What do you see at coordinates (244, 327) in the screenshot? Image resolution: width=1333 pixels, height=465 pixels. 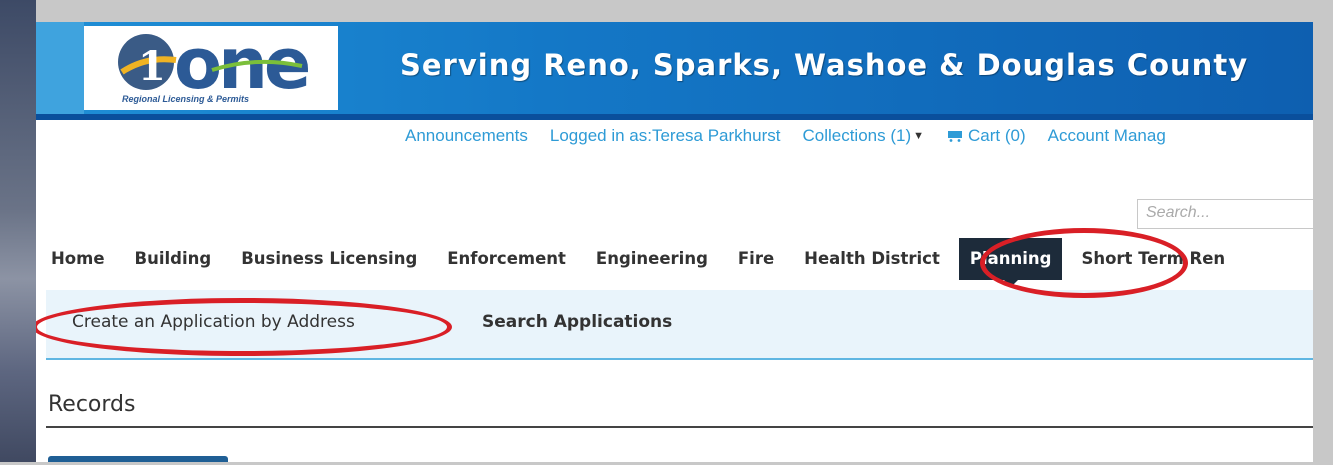 I see `annotation-circle-create-application` at bounding box center [244, 327].